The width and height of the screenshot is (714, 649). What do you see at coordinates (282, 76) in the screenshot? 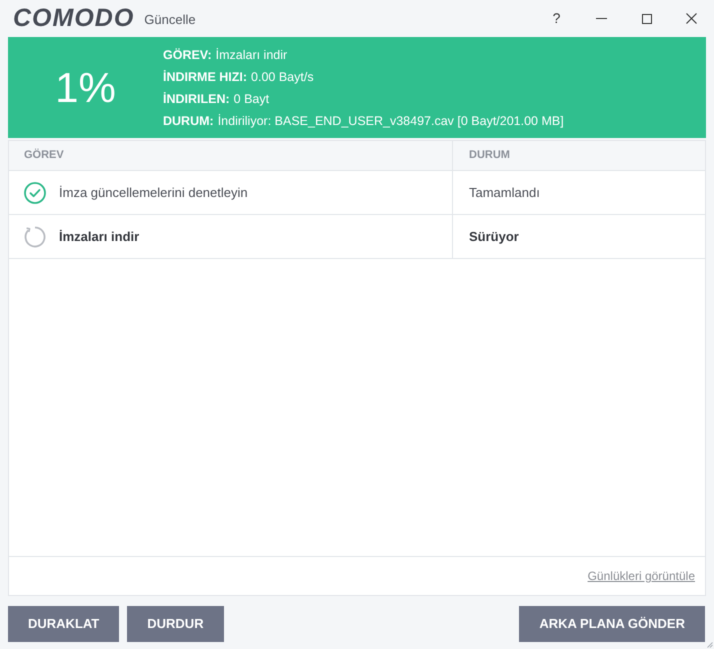
I see `info-value: 0.00 Bayt/s` at bounding box center [282, 76].